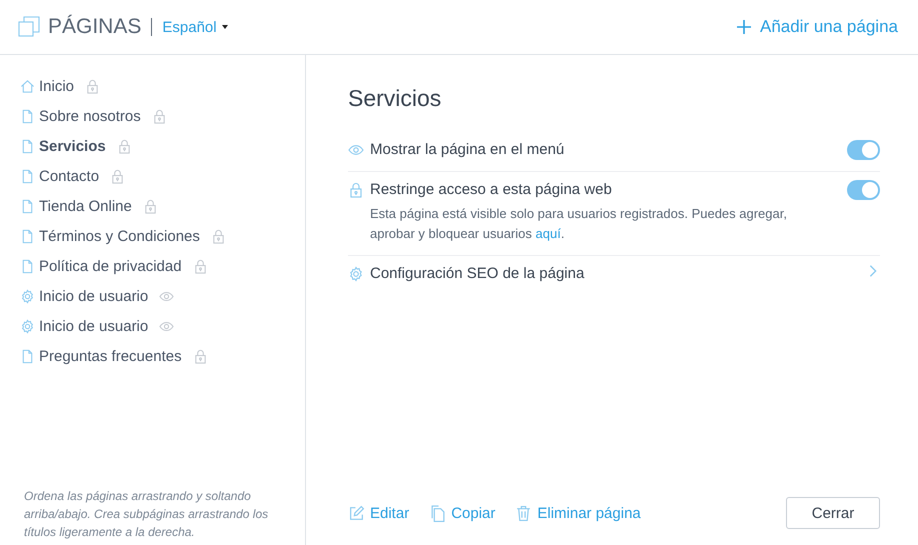 The height and width of the screenshot is (545, 918). Describe the element at coordinates (523, 513) in the screenshot. I see `trash-icon` at that location.